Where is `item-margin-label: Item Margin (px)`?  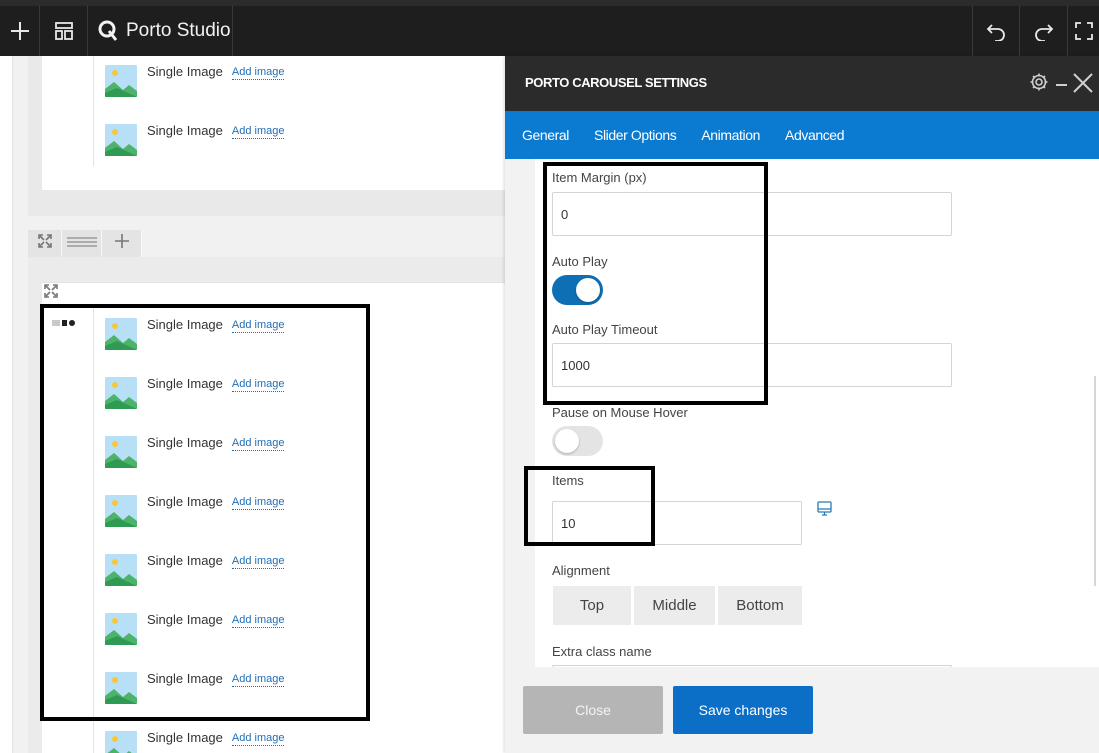
item-margin-label: Item Margin (px) is located at coordinates (599, 177).